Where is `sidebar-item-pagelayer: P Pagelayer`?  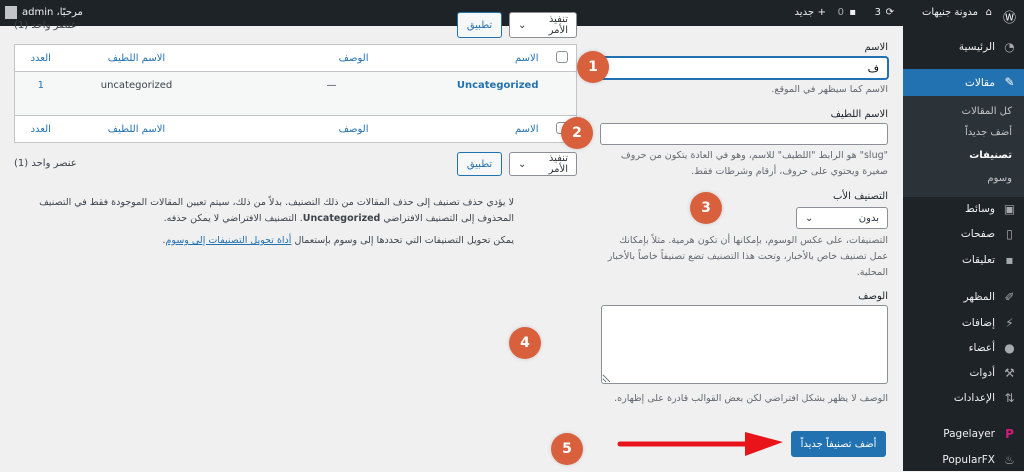 sidebar-item-pagelayer: P Pagelayer is located at coordinates (963, 434).